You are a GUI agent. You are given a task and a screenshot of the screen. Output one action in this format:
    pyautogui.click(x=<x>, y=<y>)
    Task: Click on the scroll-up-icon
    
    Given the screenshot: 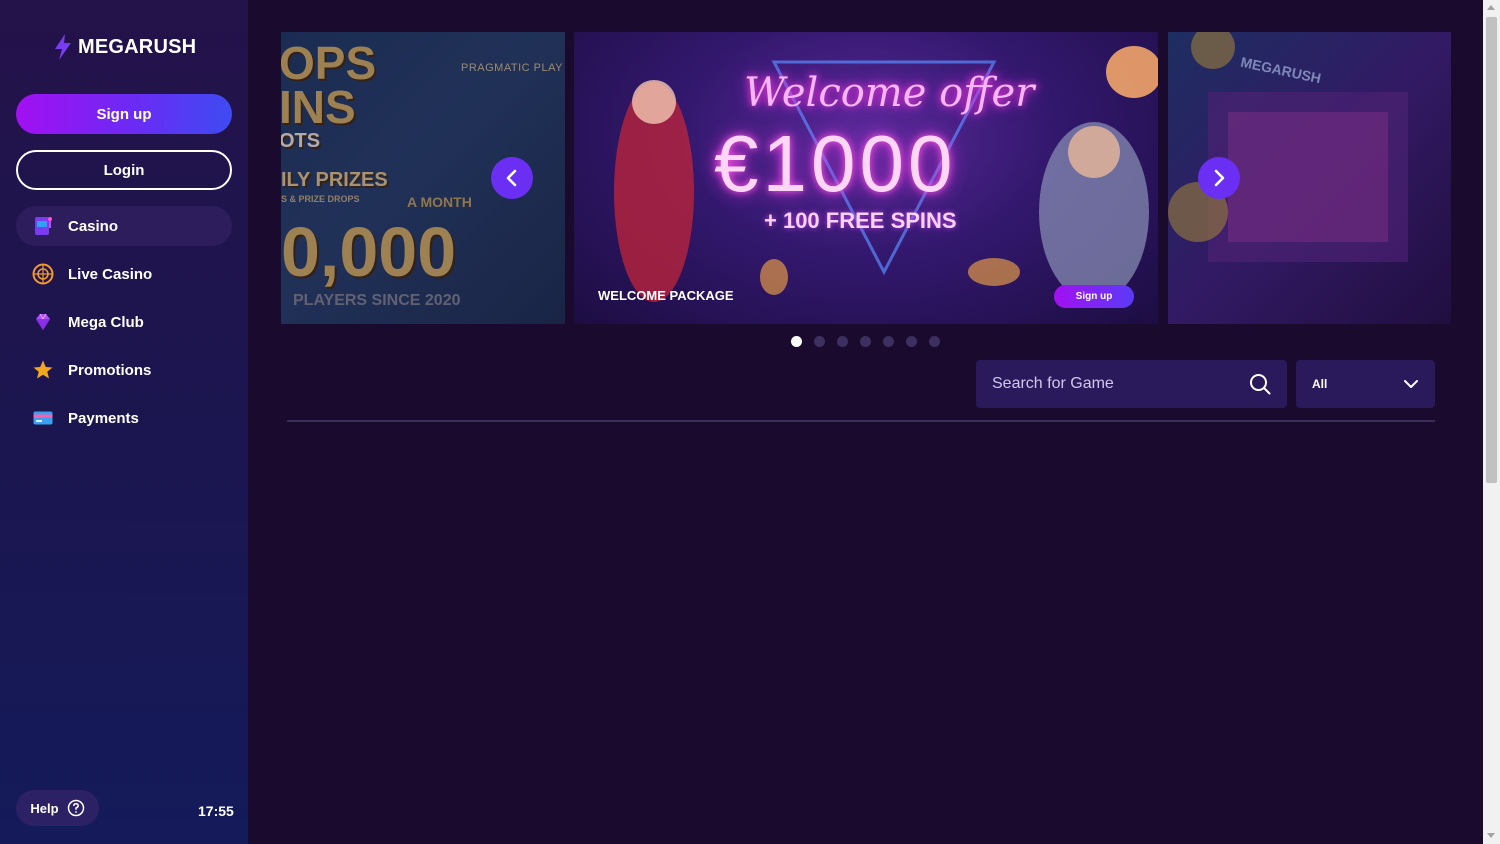 What is the action you would take?
    pyautogui.click(x=1491, y=7)
    